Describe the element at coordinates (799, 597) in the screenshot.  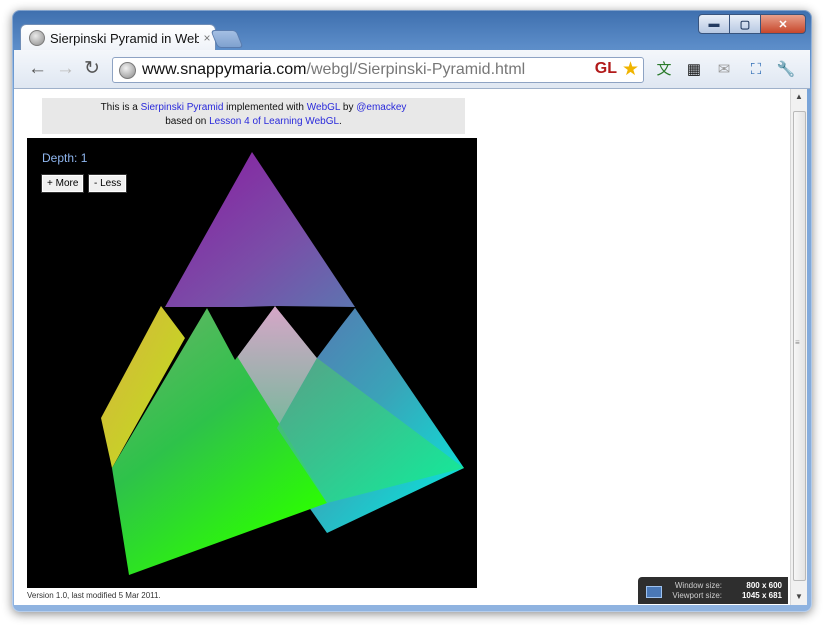
I see `scroll-down-icon: ▼` at that location.